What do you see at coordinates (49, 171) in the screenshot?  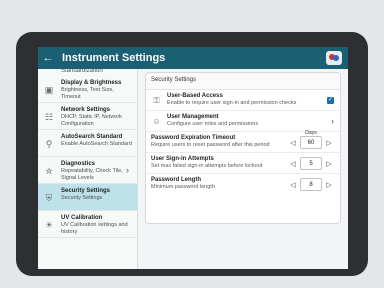 I see `stethoscope-icon: ✮` at bounding box center [49, 171].